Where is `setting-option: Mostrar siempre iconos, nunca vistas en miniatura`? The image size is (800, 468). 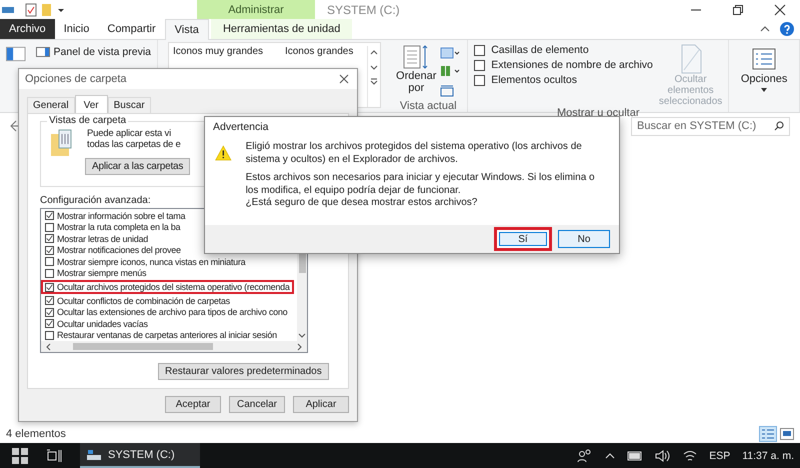 setting-option: Mostrar siempre iconos, nunca vistas en miniatura is located at coordinates (145, 262).